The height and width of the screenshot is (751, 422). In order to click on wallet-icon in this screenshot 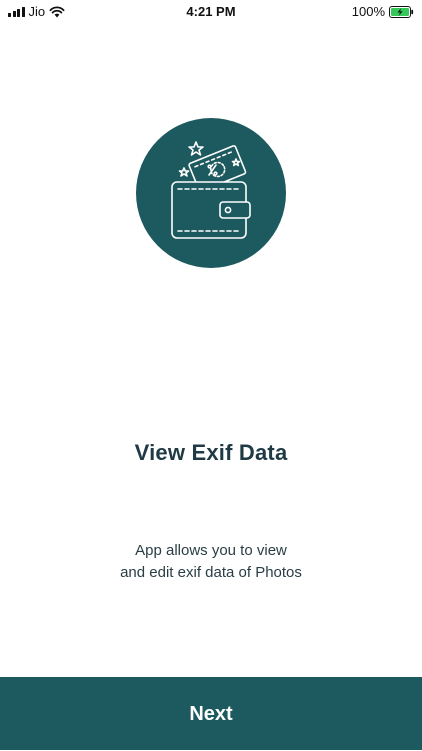, I will do `click(211, 193)`.